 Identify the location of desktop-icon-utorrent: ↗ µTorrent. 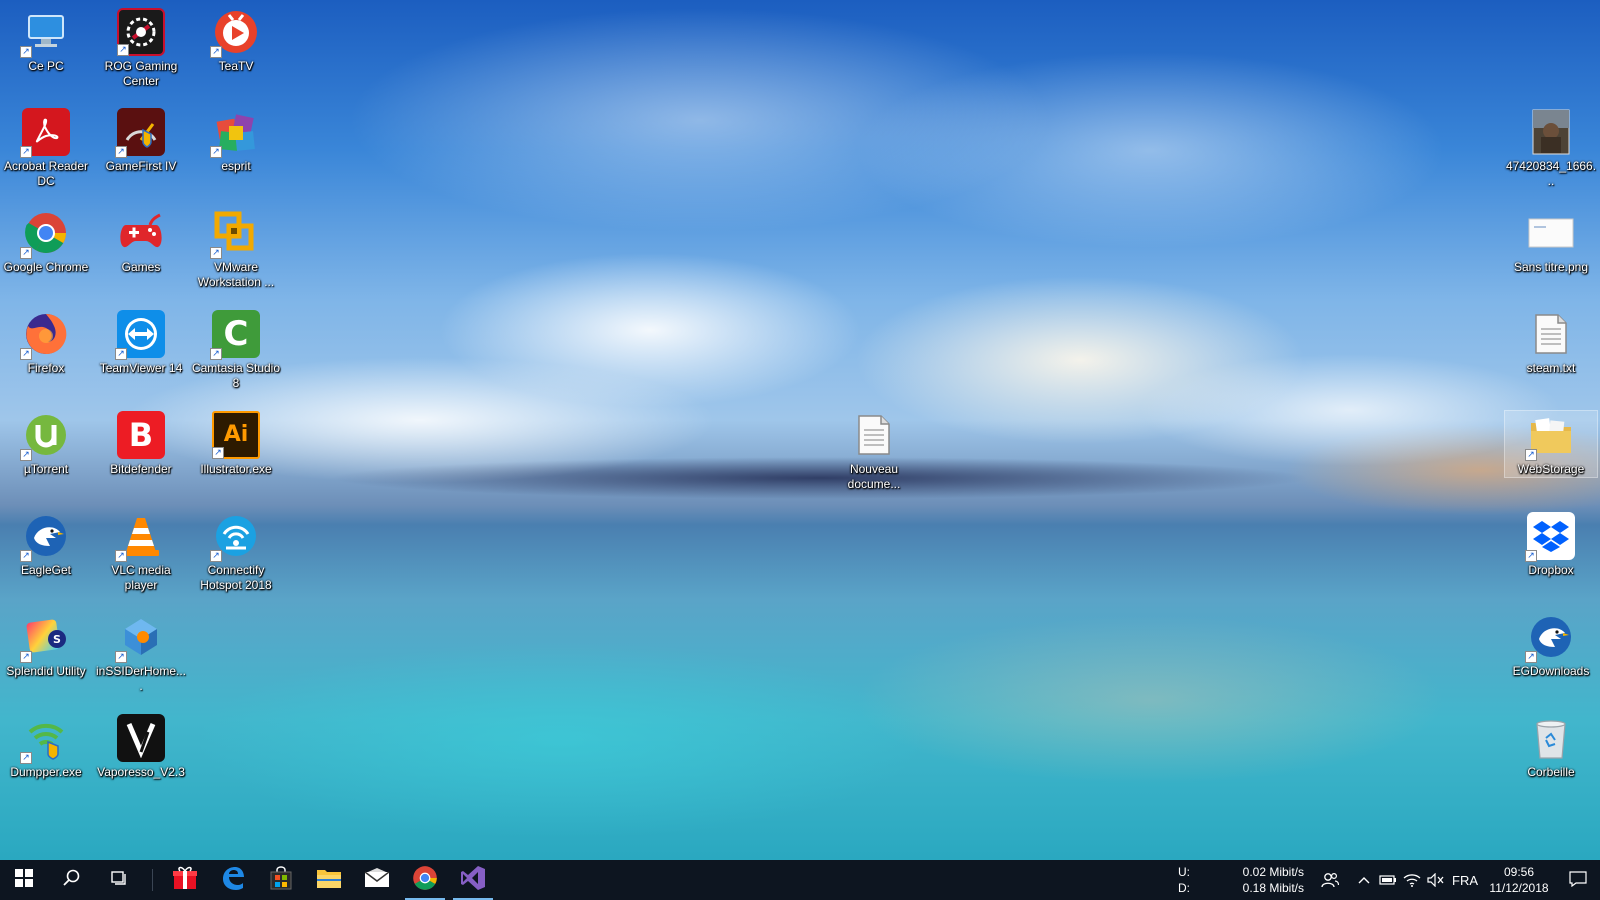
(46, 444).